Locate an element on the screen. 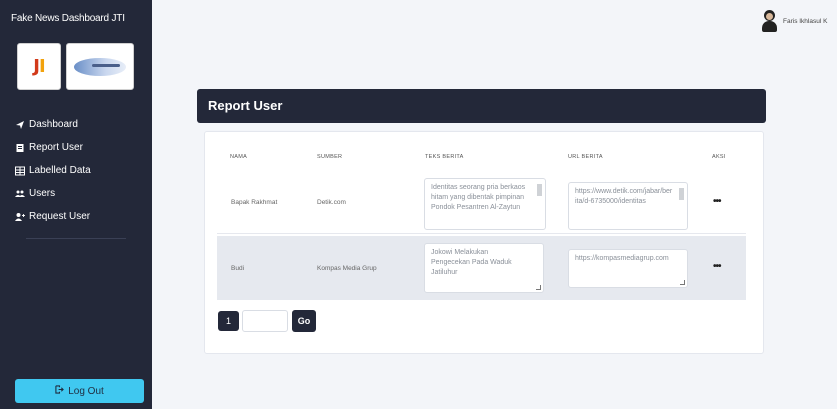 The width and height of the screenshot is (837, 409). column-header-url-berita: URL BERITA is located at coordinates (585, 157).